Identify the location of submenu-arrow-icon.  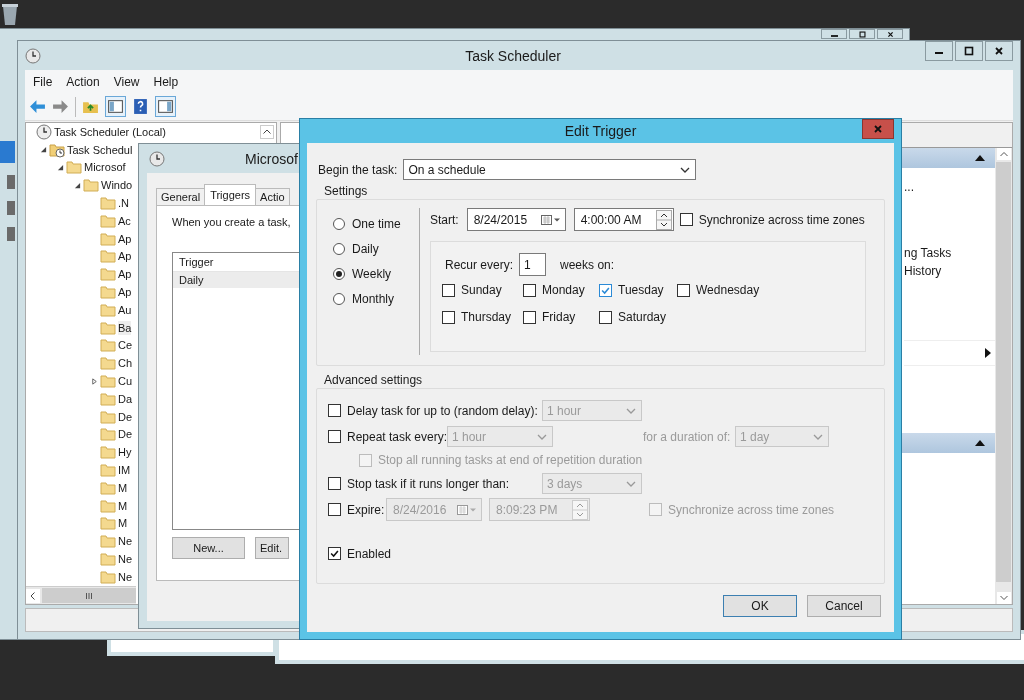
(988, 353).